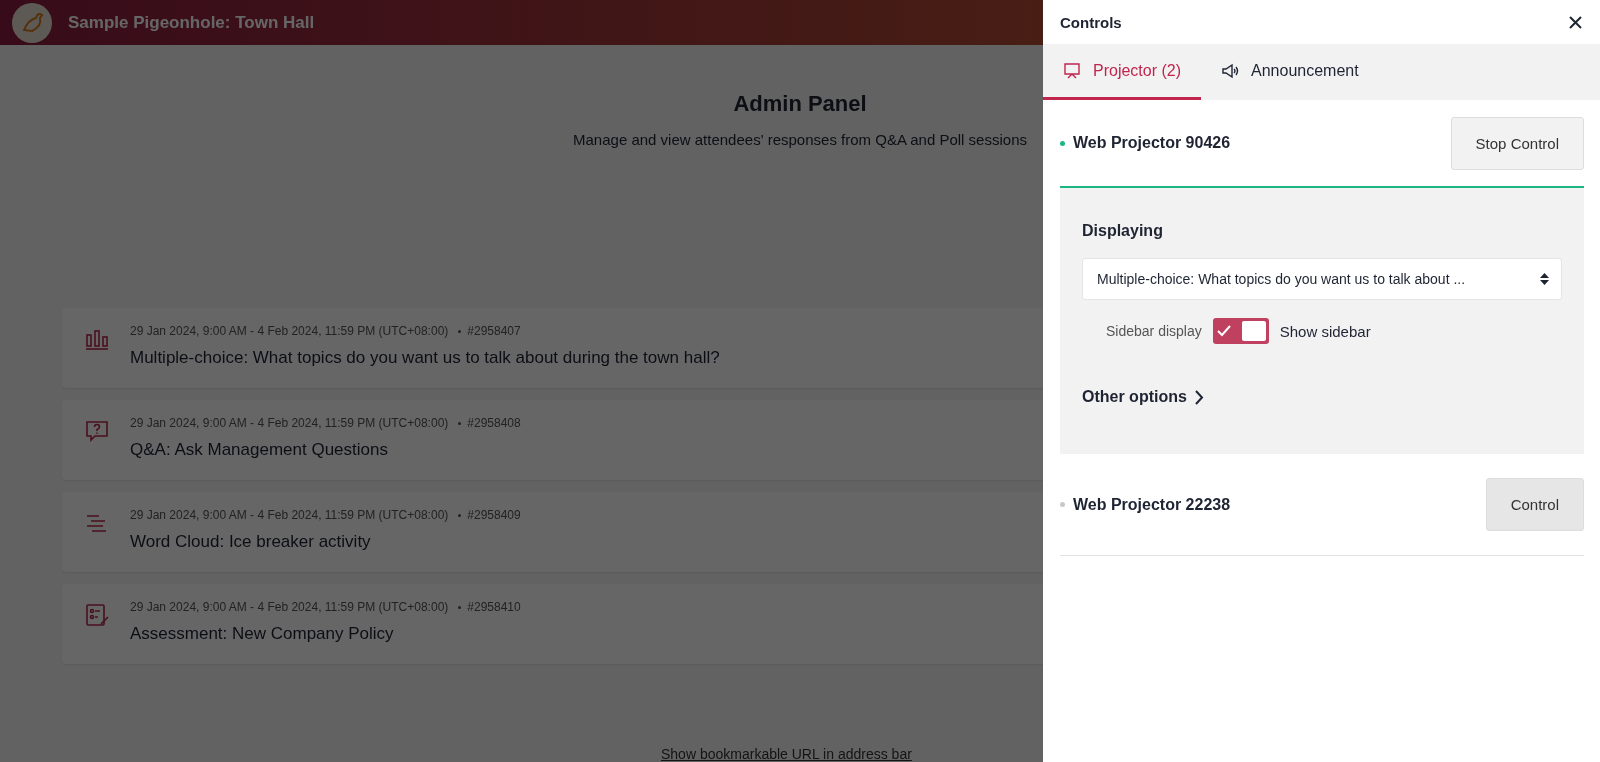  What do you see at coordinates (1154, 331) in the screenshot?
I see `sidebar-label: Sidebar display` at bounding box center [1154, 331].